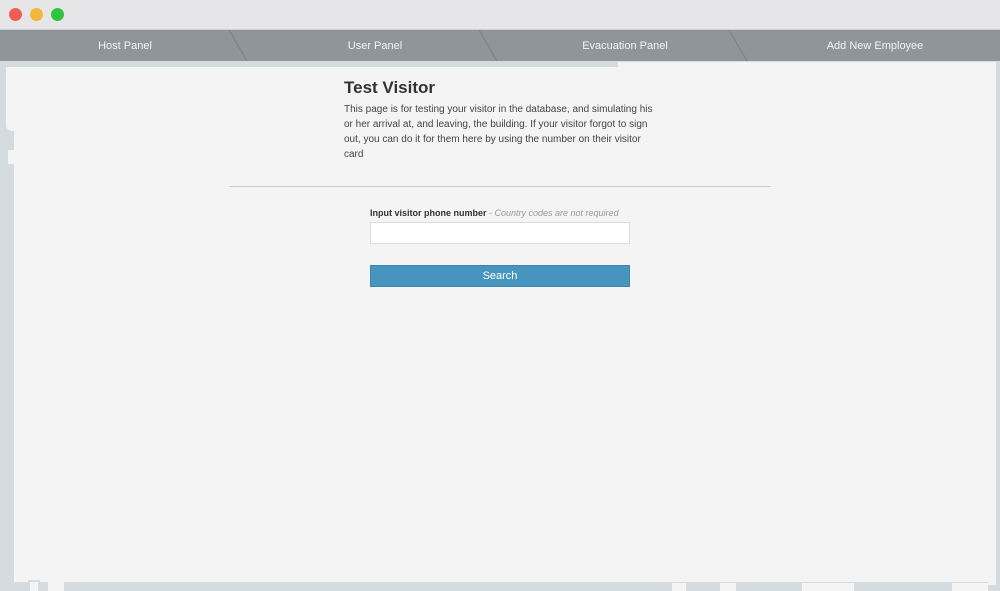 This screenshot has height=591, width=1000. I want to click on minimize-window-icon, so click(36, 14).